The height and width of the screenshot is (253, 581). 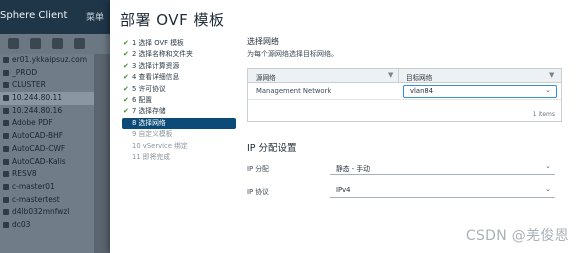 What do you see at coordinates (6, 85) in the screenshot?
I see `cluster-icon` at bounding box center [6, 85].